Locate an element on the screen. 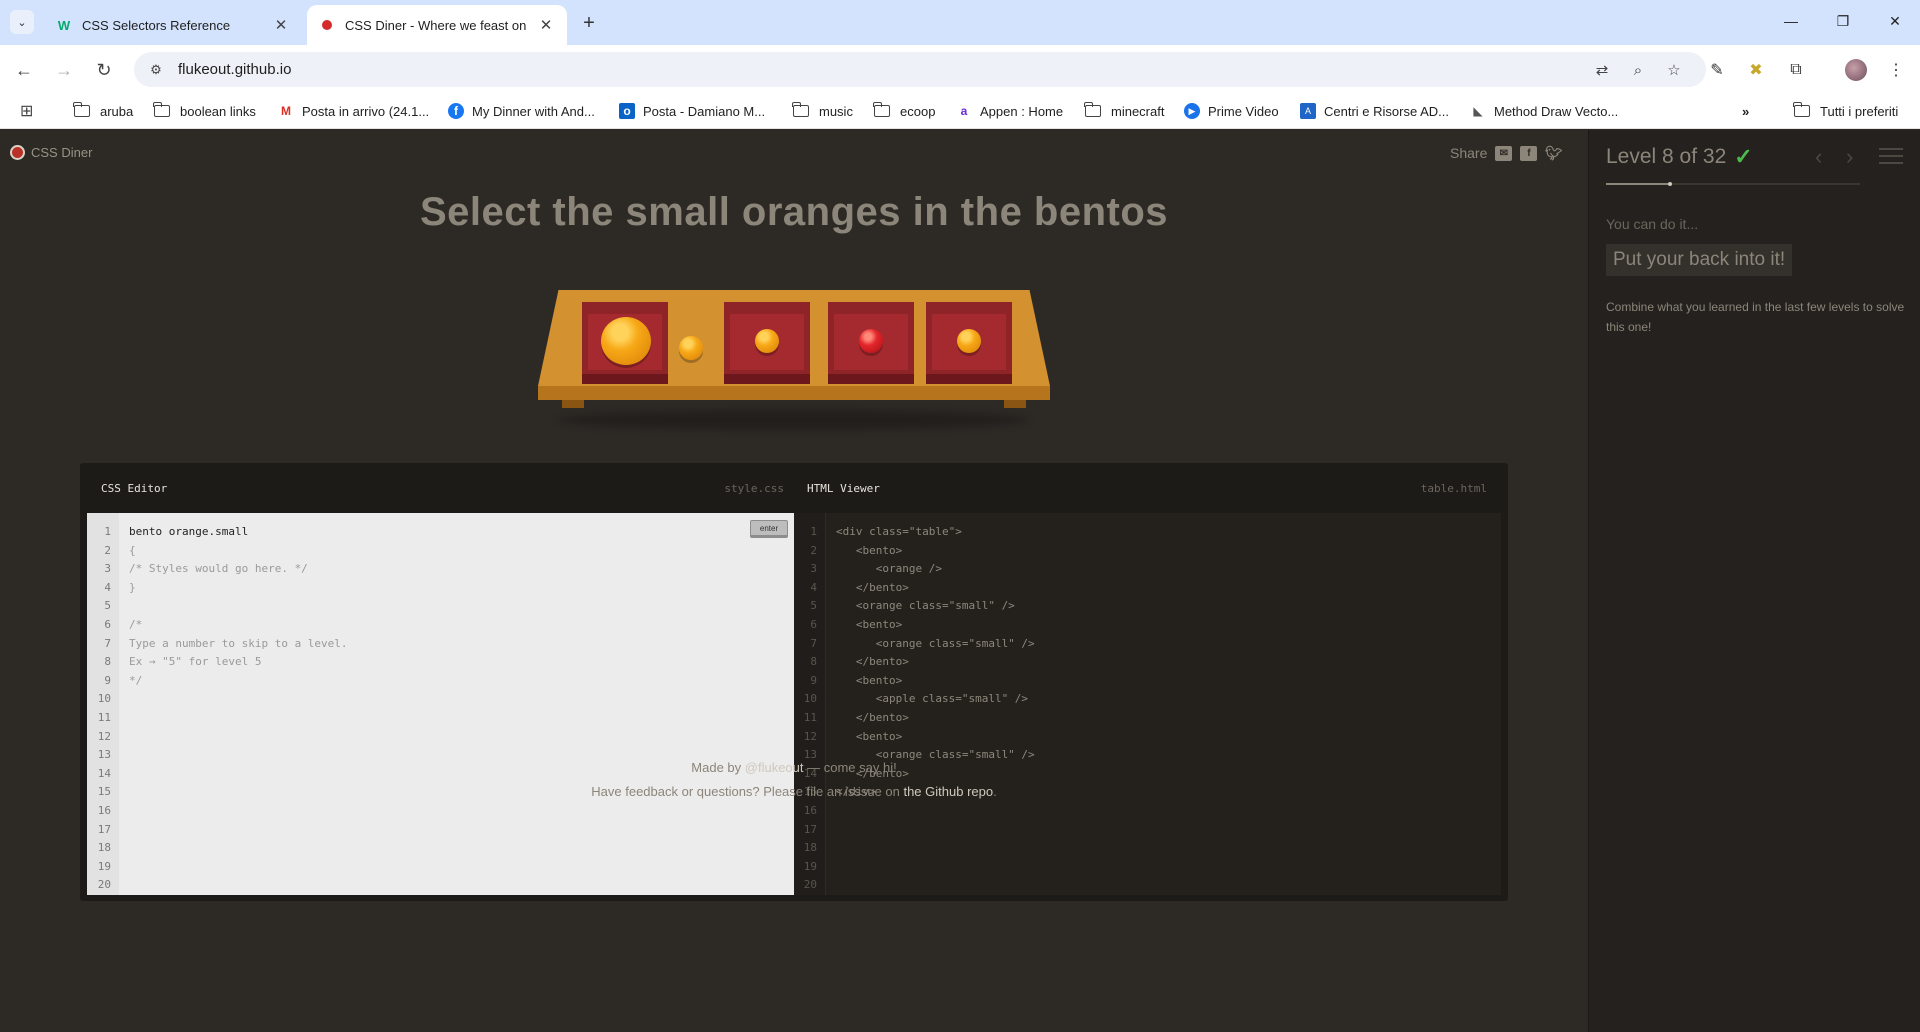 This screenshot has height=1032, width=1920. line-number: 6 is located at coordinates (107, 624).